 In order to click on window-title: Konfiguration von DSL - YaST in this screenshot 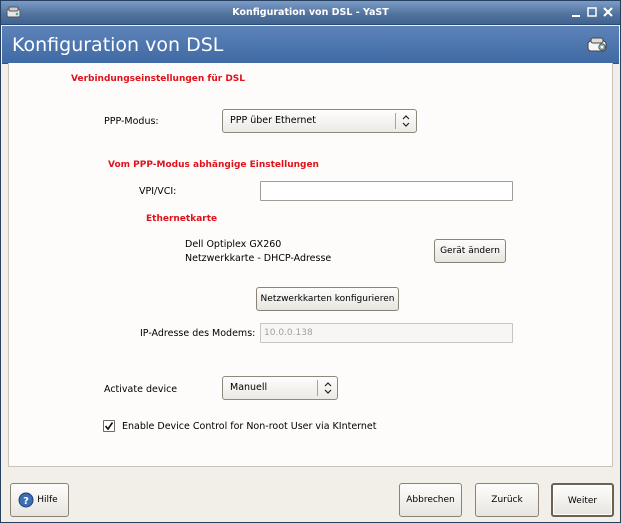, I will do `click(310, 12)`.